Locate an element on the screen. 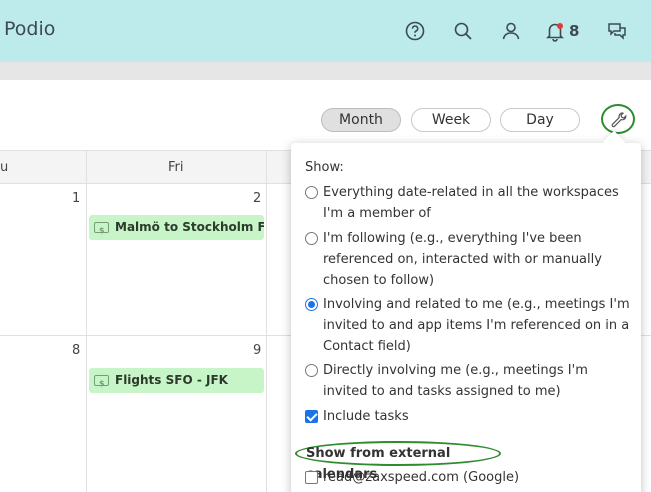 Image resolution: width=651 pixels, height=492 pixels. radio-everything is located at coordinates (311, 192).